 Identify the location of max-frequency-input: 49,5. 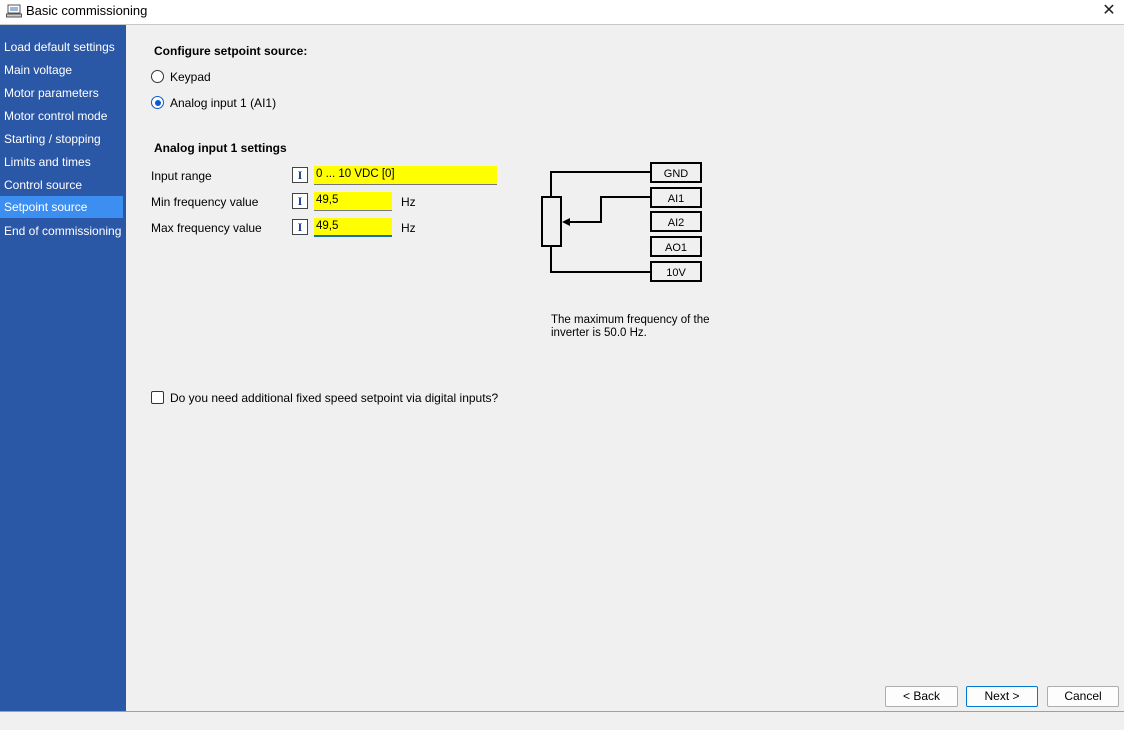
(353, 227).